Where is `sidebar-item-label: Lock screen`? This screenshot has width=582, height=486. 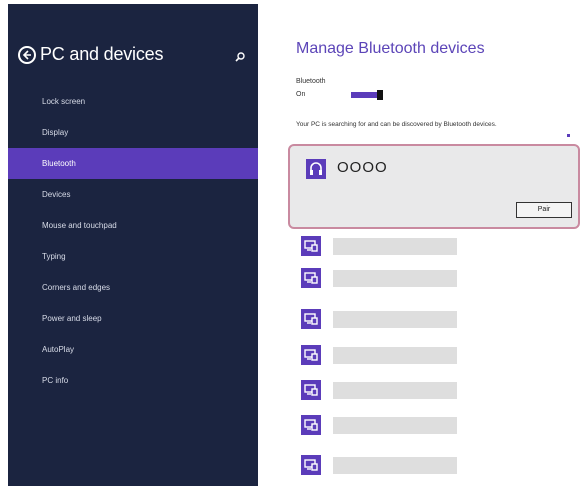
sidebar-item-label: Lock screen is located at coordinates (64, 101).